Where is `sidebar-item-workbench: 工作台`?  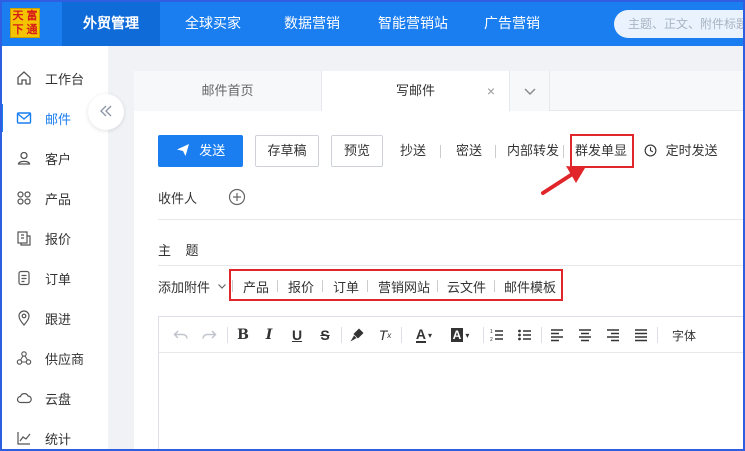 sidebar-item-workbench: 工作台 is located at coordinates (54, 78).